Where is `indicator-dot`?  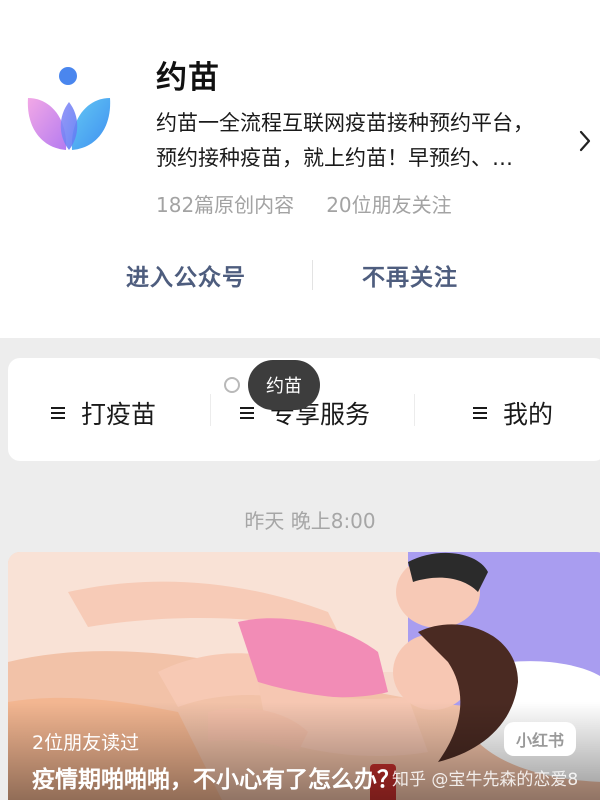 indicator-dot is located at coordinates (232, 385).